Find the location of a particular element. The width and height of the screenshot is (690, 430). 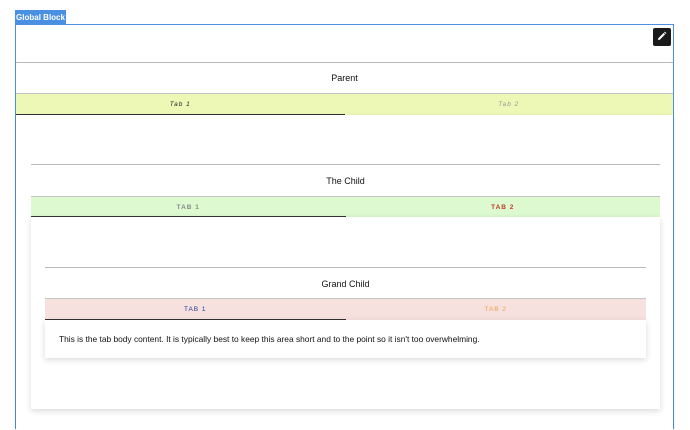

edit-button is located at coordinates (662, 37).